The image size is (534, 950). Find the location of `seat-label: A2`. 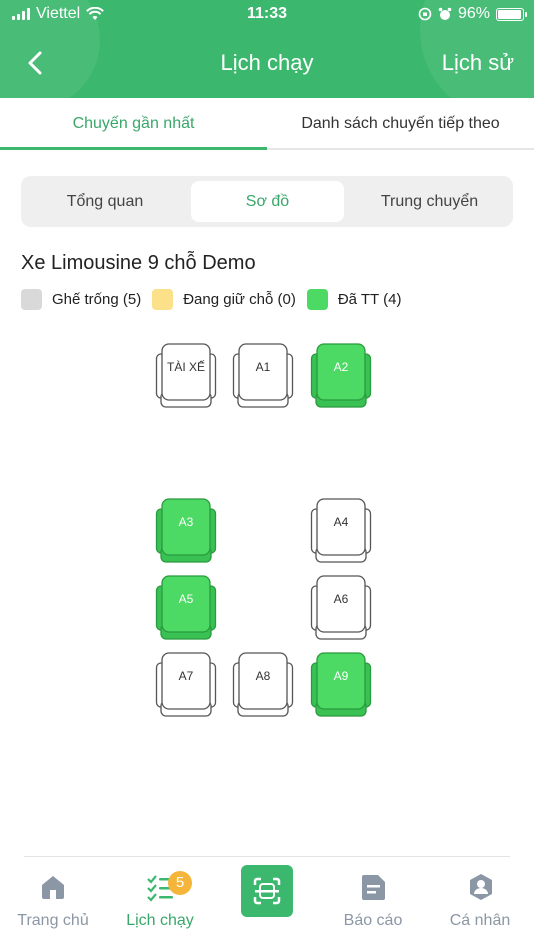

seat-label: A2 is located at coordinates (341, 367).